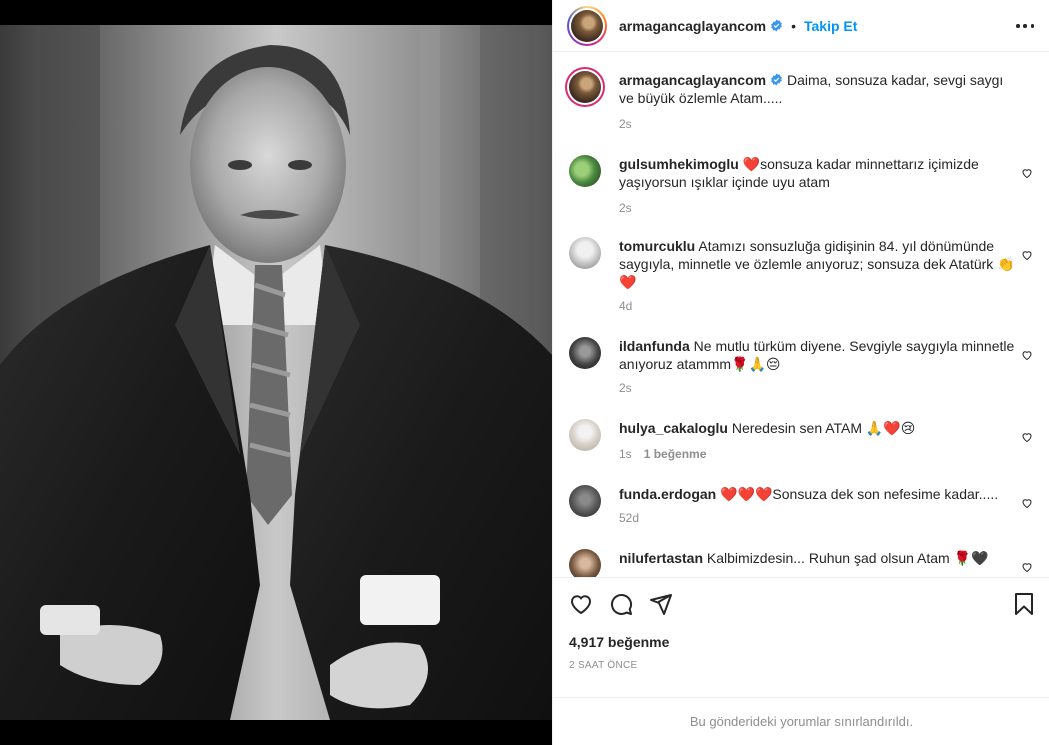 The width and height of the screenshot is (1049, 745). Describe the element at coordinates (581, 604) in the screenshot. I see `like-heart-icon` at that location.